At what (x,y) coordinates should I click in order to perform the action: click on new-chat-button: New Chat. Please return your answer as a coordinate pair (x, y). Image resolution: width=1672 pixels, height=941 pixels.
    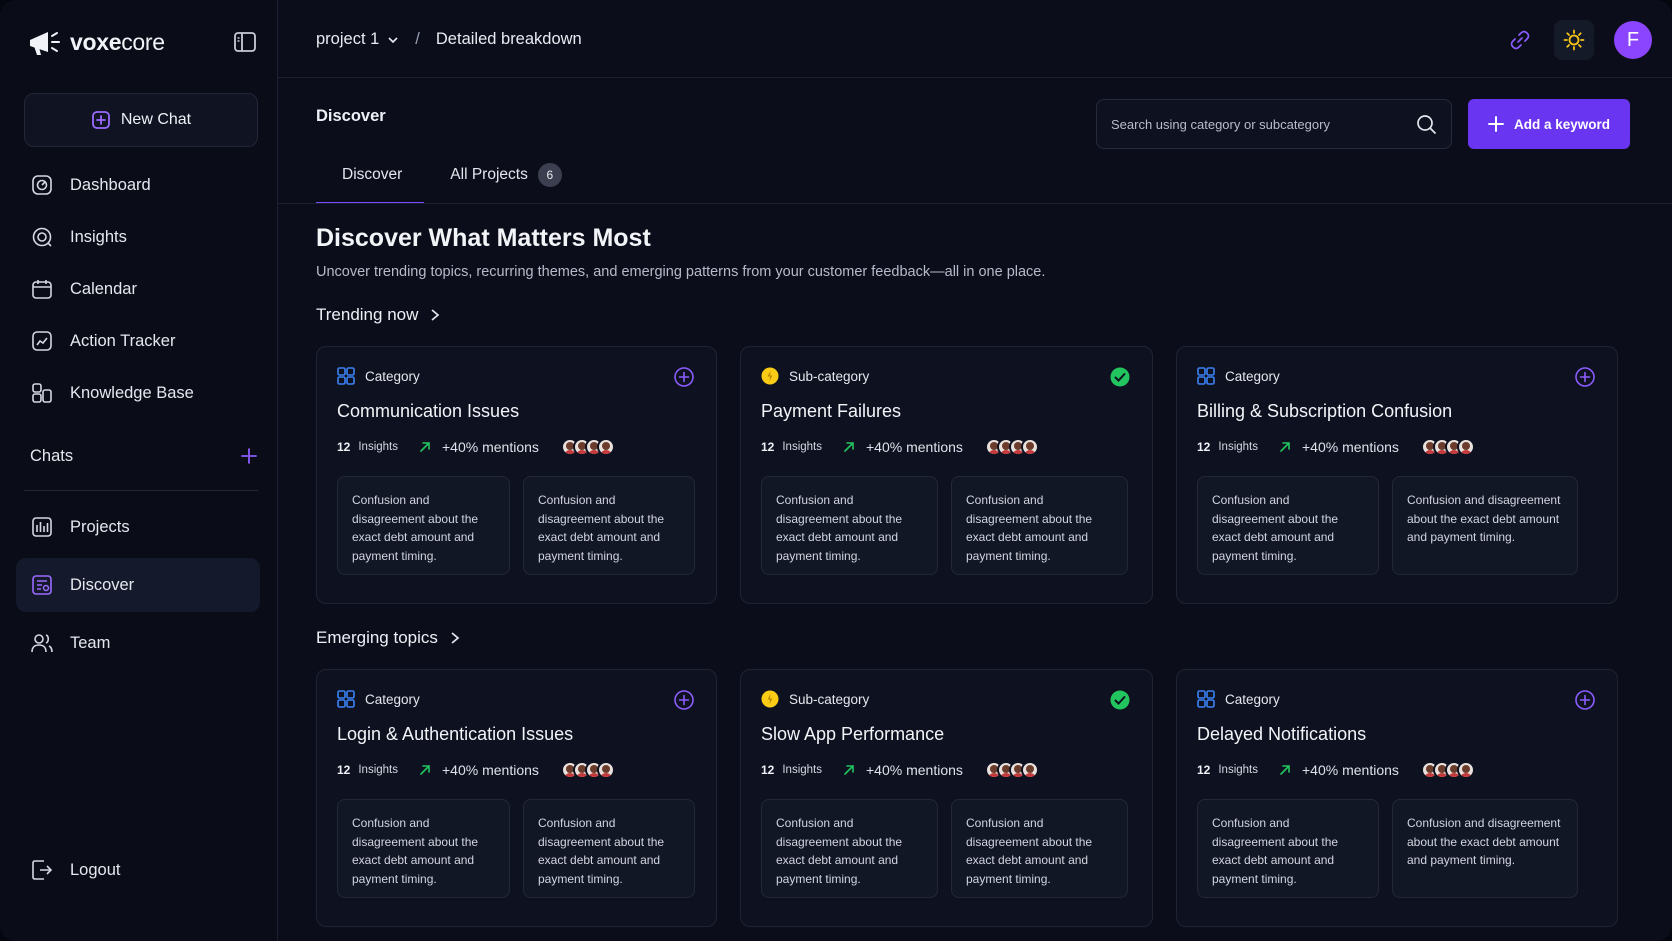
    Looking at the image, I should click on (141, 120).